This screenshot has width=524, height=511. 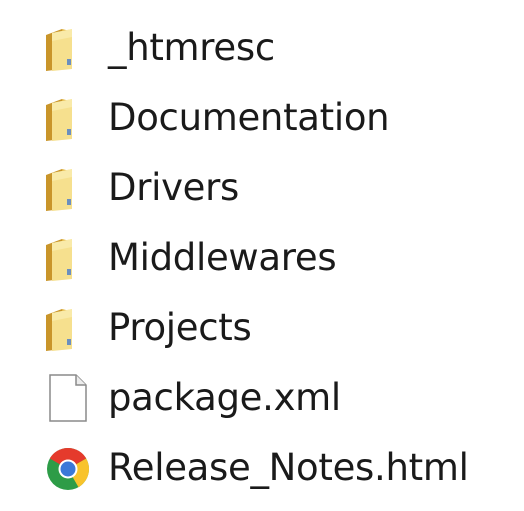 I want to click on item-name: Documentation, so click(x=249, y=117).